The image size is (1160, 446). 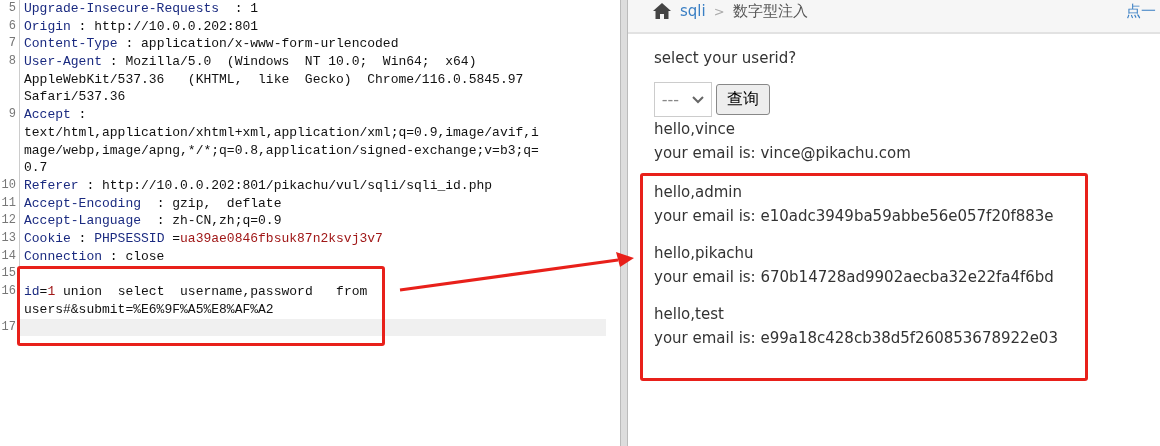 What do you see at coordinates (149, 309) in the screenshot?
I see `code-line: users#&submit=%E6%9F%A5%E8%AF%A2` at bounding box center [149, 309].